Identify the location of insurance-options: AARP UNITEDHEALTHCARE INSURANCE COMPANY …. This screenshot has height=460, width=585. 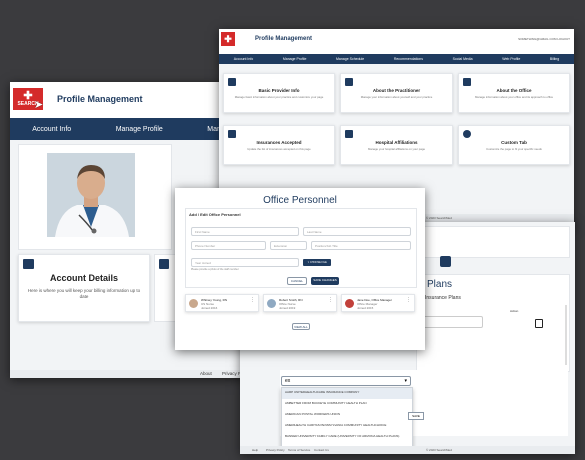
(347, 420).